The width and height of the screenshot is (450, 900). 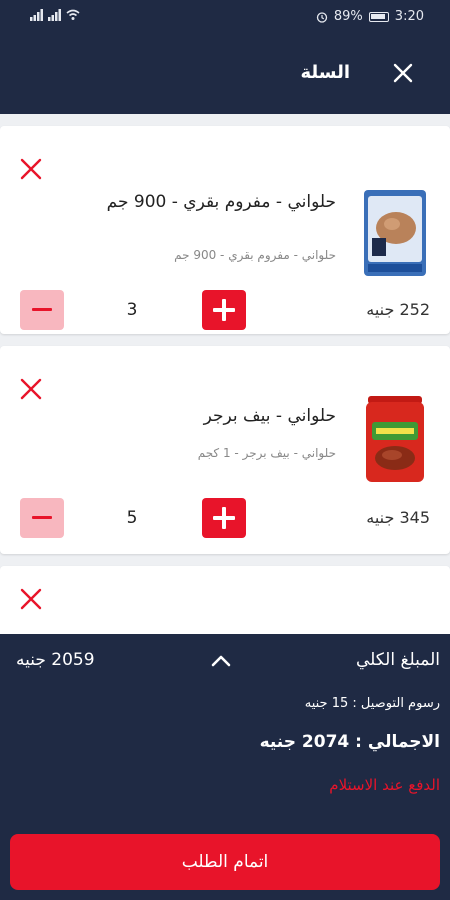 What do you see at coordinates (322, 17) in the screenshot?
I see `alarm-icon` at bounding box center [322, 17].